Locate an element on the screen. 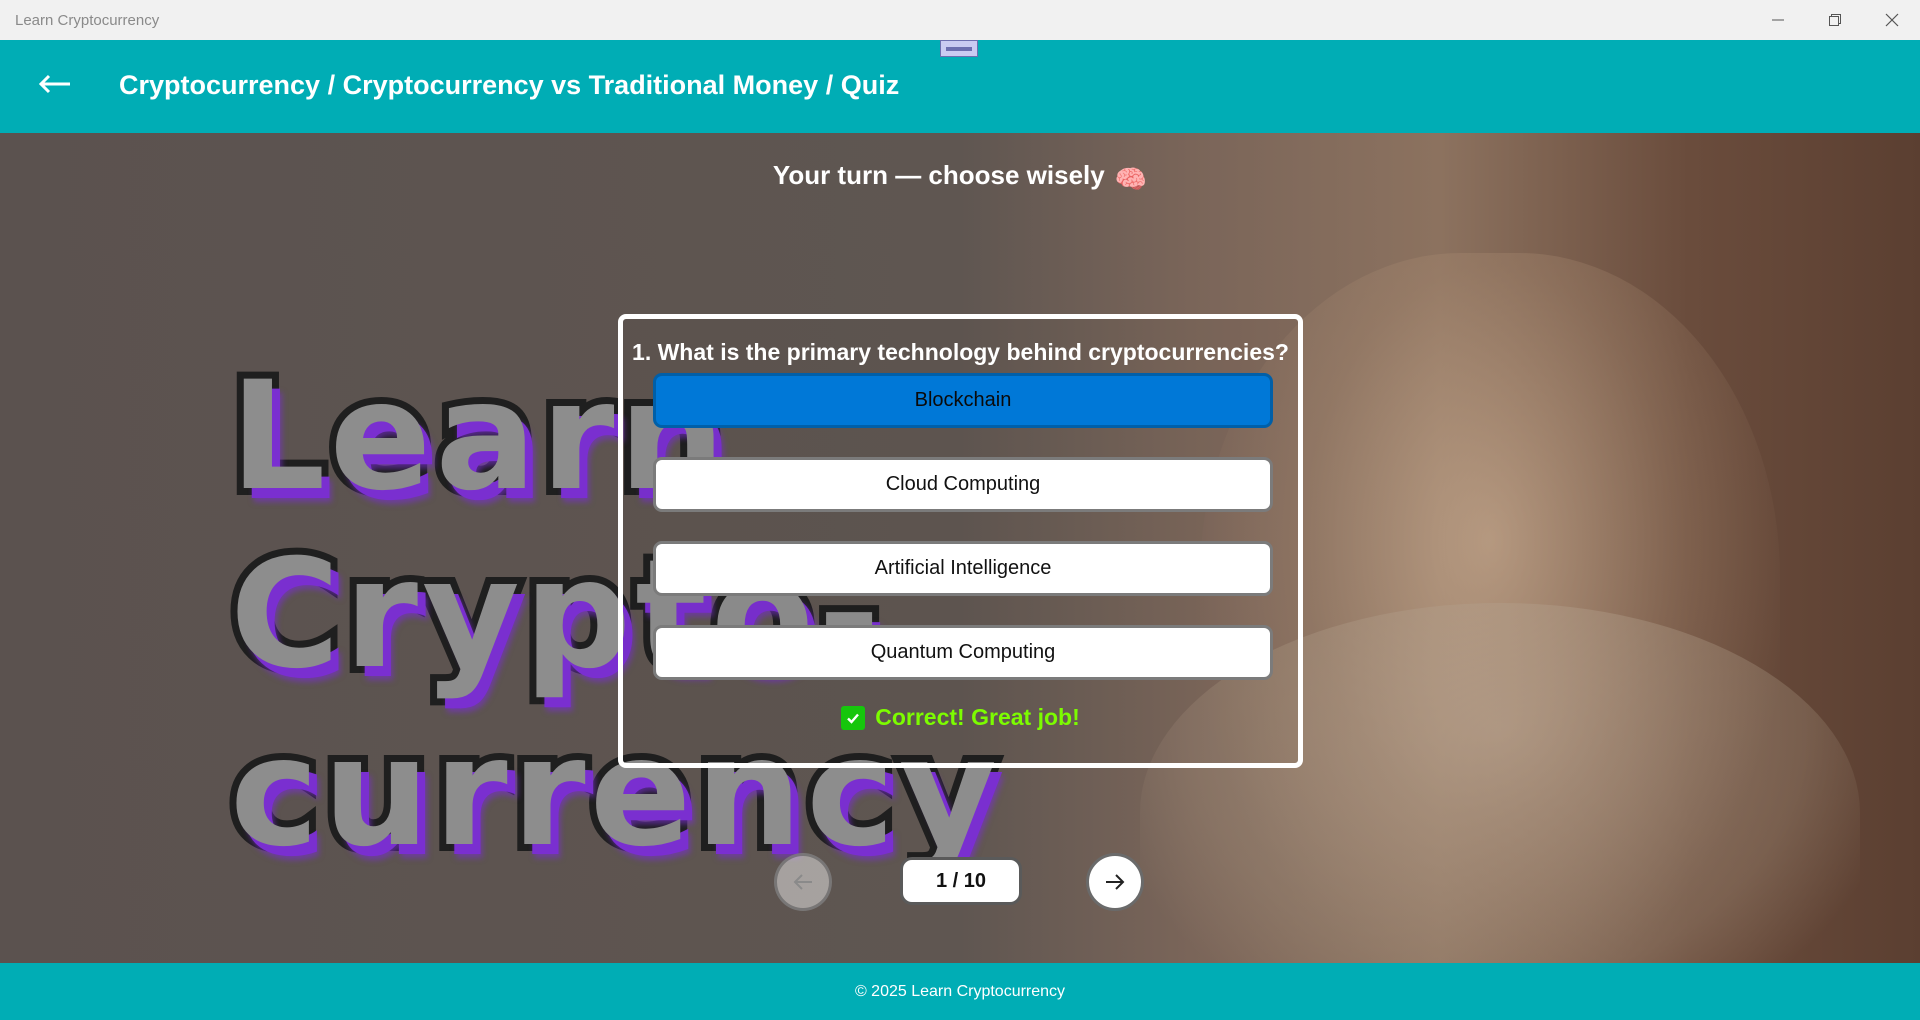  answer-option-label: Artificial Intelligence is located at coordinates (963, 568).